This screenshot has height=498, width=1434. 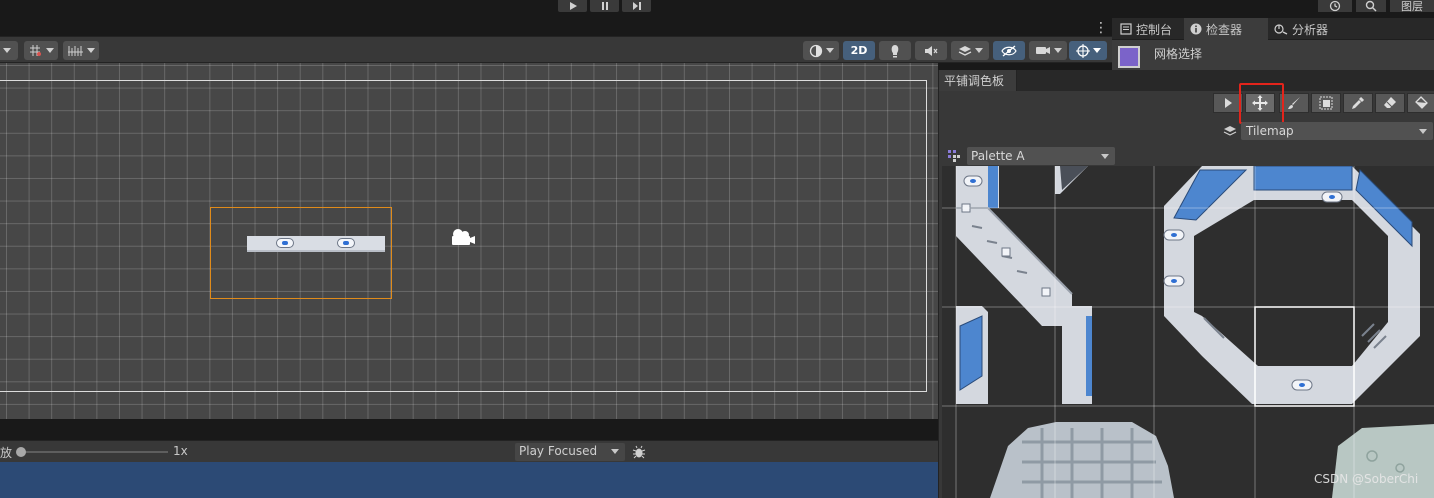 I want to click on console-icon, so click(x=1126, y=29).